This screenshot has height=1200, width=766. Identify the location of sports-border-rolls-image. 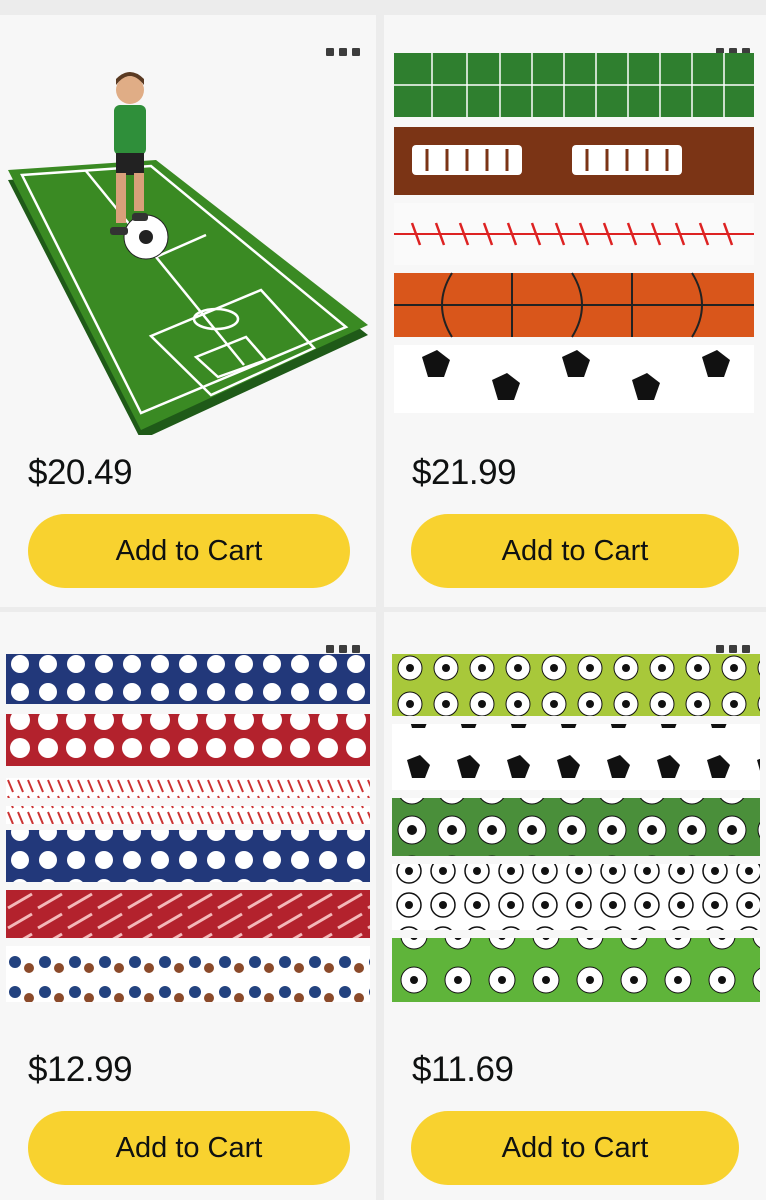
(574, 233).